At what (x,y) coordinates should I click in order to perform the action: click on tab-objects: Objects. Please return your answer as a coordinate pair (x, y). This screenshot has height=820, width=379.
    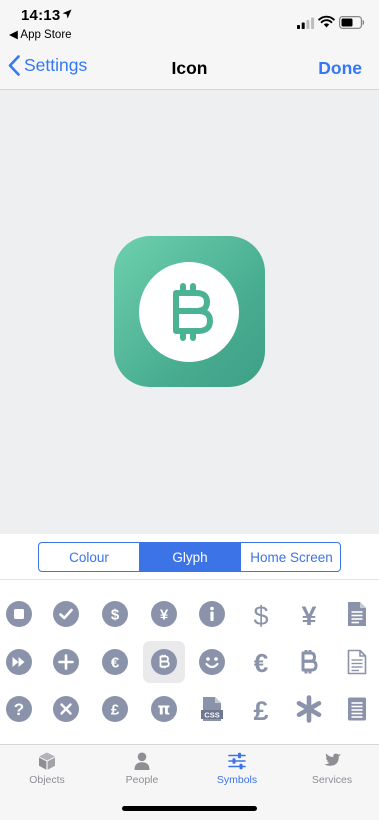
    Looking at the image, I should click on (47, 770).